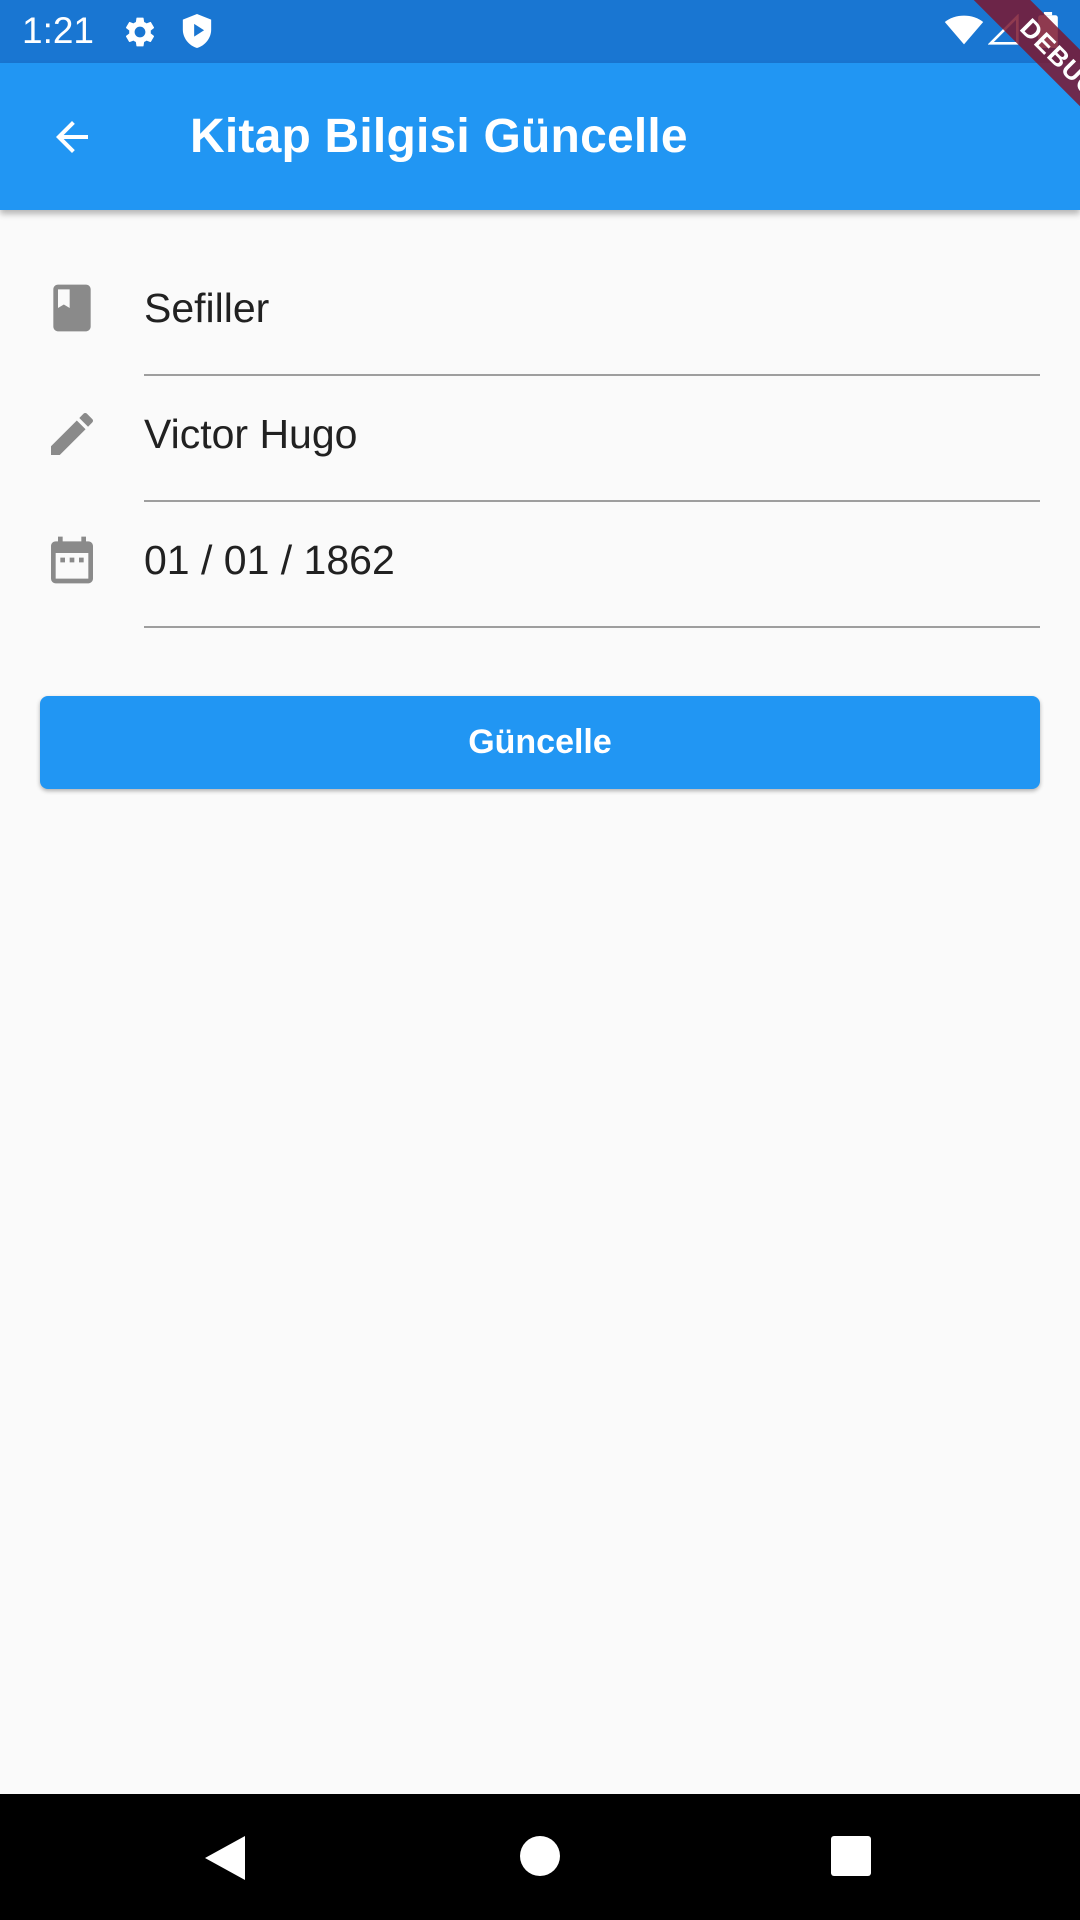 This screenshot has height=1920, width=1080. Describe the element at coordinates (140, 32) in the screenshot. I see `gear-icon` at that location.